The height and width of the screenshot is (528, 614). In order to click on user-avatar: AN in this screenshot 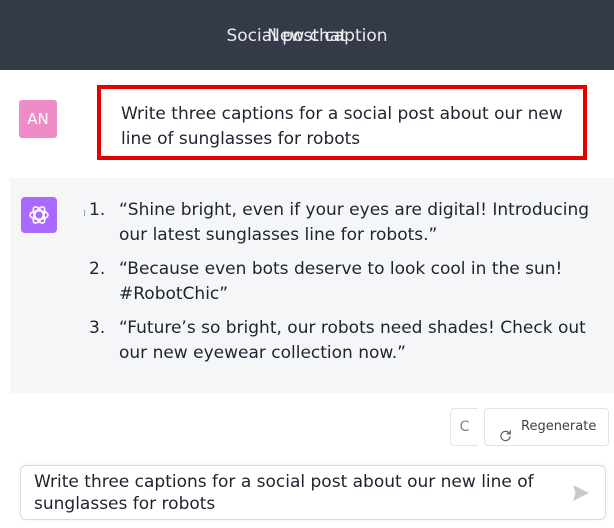, I will do `click(38, 119)`.